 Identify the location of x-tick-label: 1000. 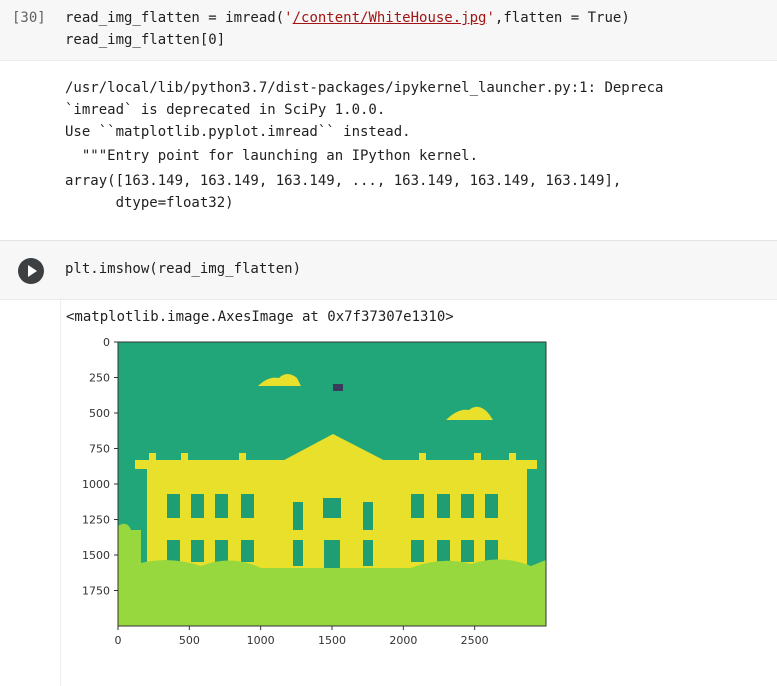
(261, 640).